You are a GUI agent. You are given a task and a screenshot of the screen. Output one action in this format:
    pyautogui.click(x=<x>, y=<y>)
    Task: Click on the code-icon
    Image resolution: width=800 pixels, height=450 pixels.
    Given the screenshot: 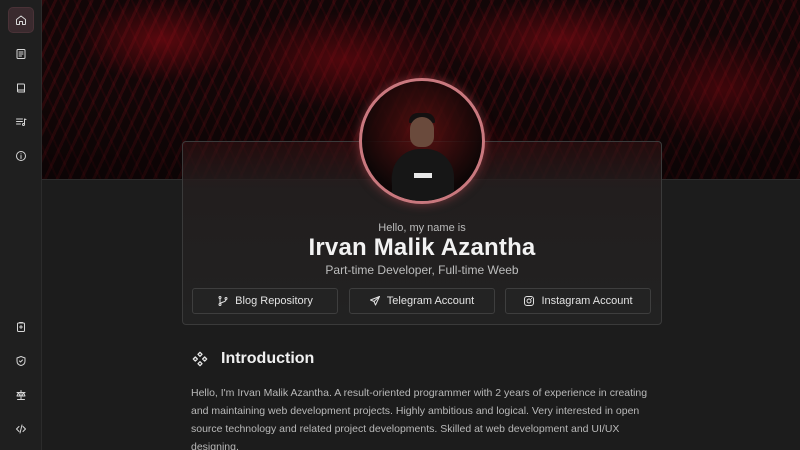 What is the action you would take?
    pyautogui.click(x=20, y=429)
    